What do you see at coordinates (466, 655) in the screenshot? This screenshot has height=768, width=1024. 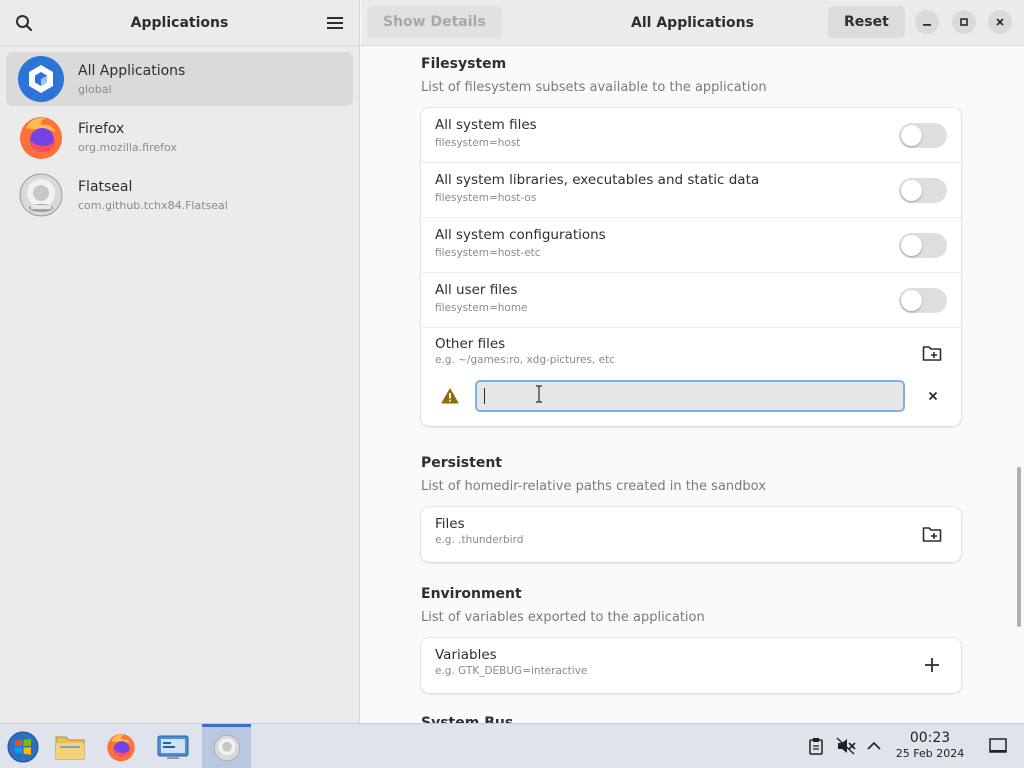 I see `row-title: Variables` at bounding box center [466, 655].